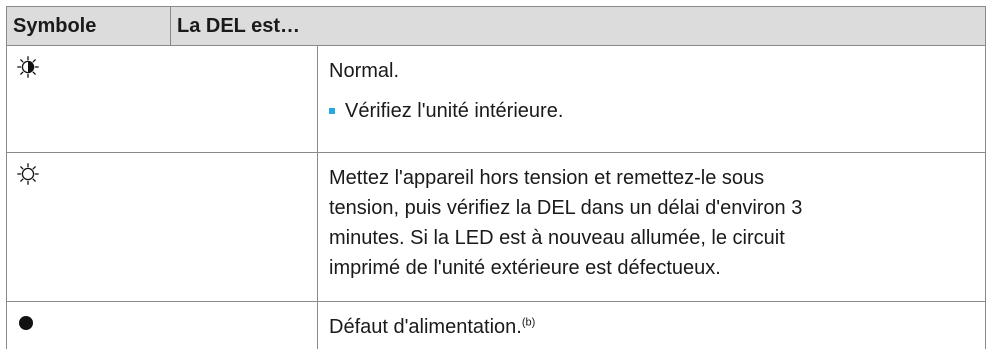  What do you see at coordinates (454, 111) in the screenshot?
I see `bullet-text: Vérifiez l'unité intérieure.` at bounding box center [454, 111].